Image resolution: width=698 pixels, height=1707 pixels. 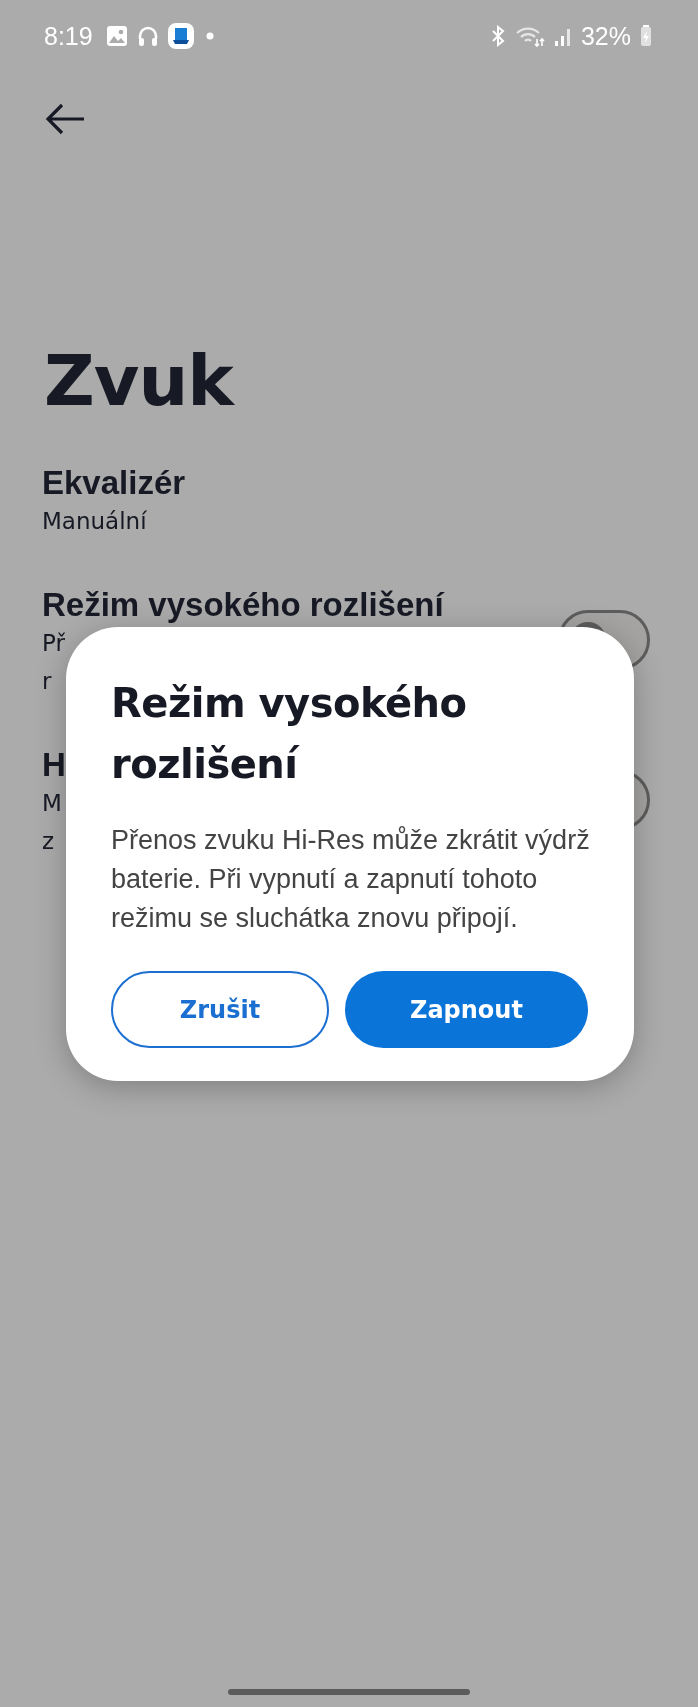 What do you see at coordinates (147, 36) in the screenshot?
I see `headphones-icon` at bounding box center [147, 36].